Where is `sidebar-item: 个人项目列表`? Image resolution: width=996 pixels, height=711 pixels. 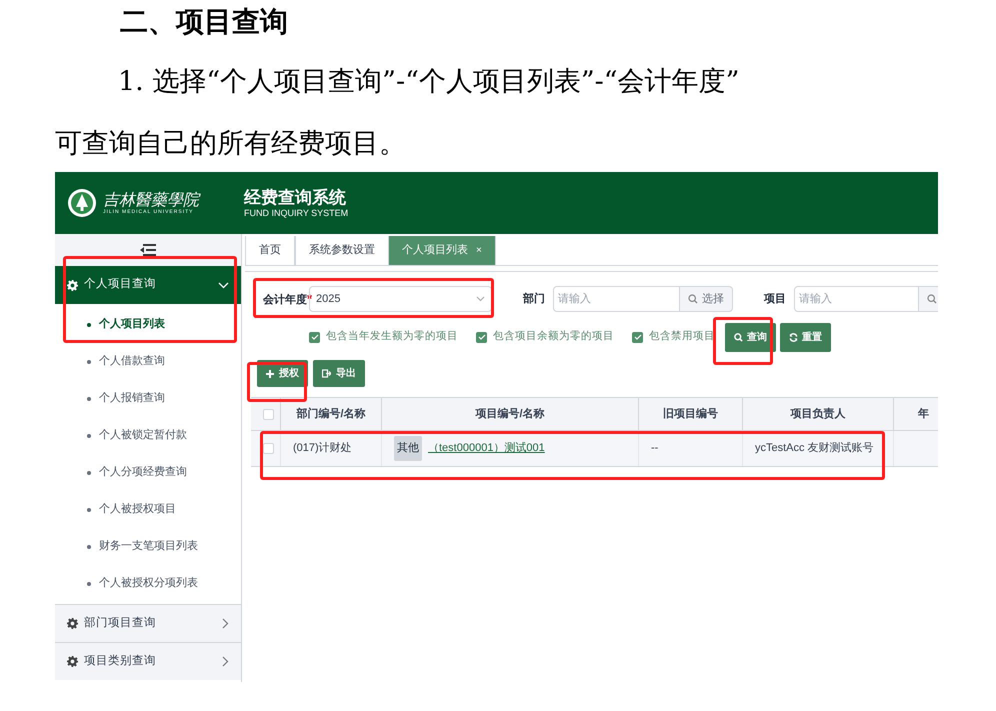
sidebar-item: 个人项目列表 is located at coordinates (148, 324).